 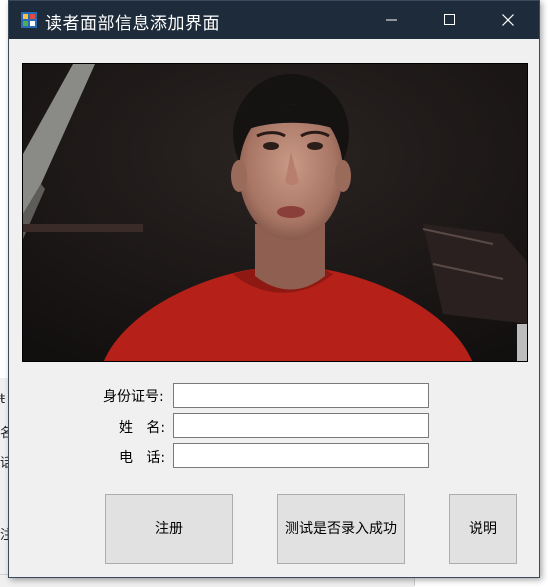 I want to click on minimize-button, so click(x=392, y=20).